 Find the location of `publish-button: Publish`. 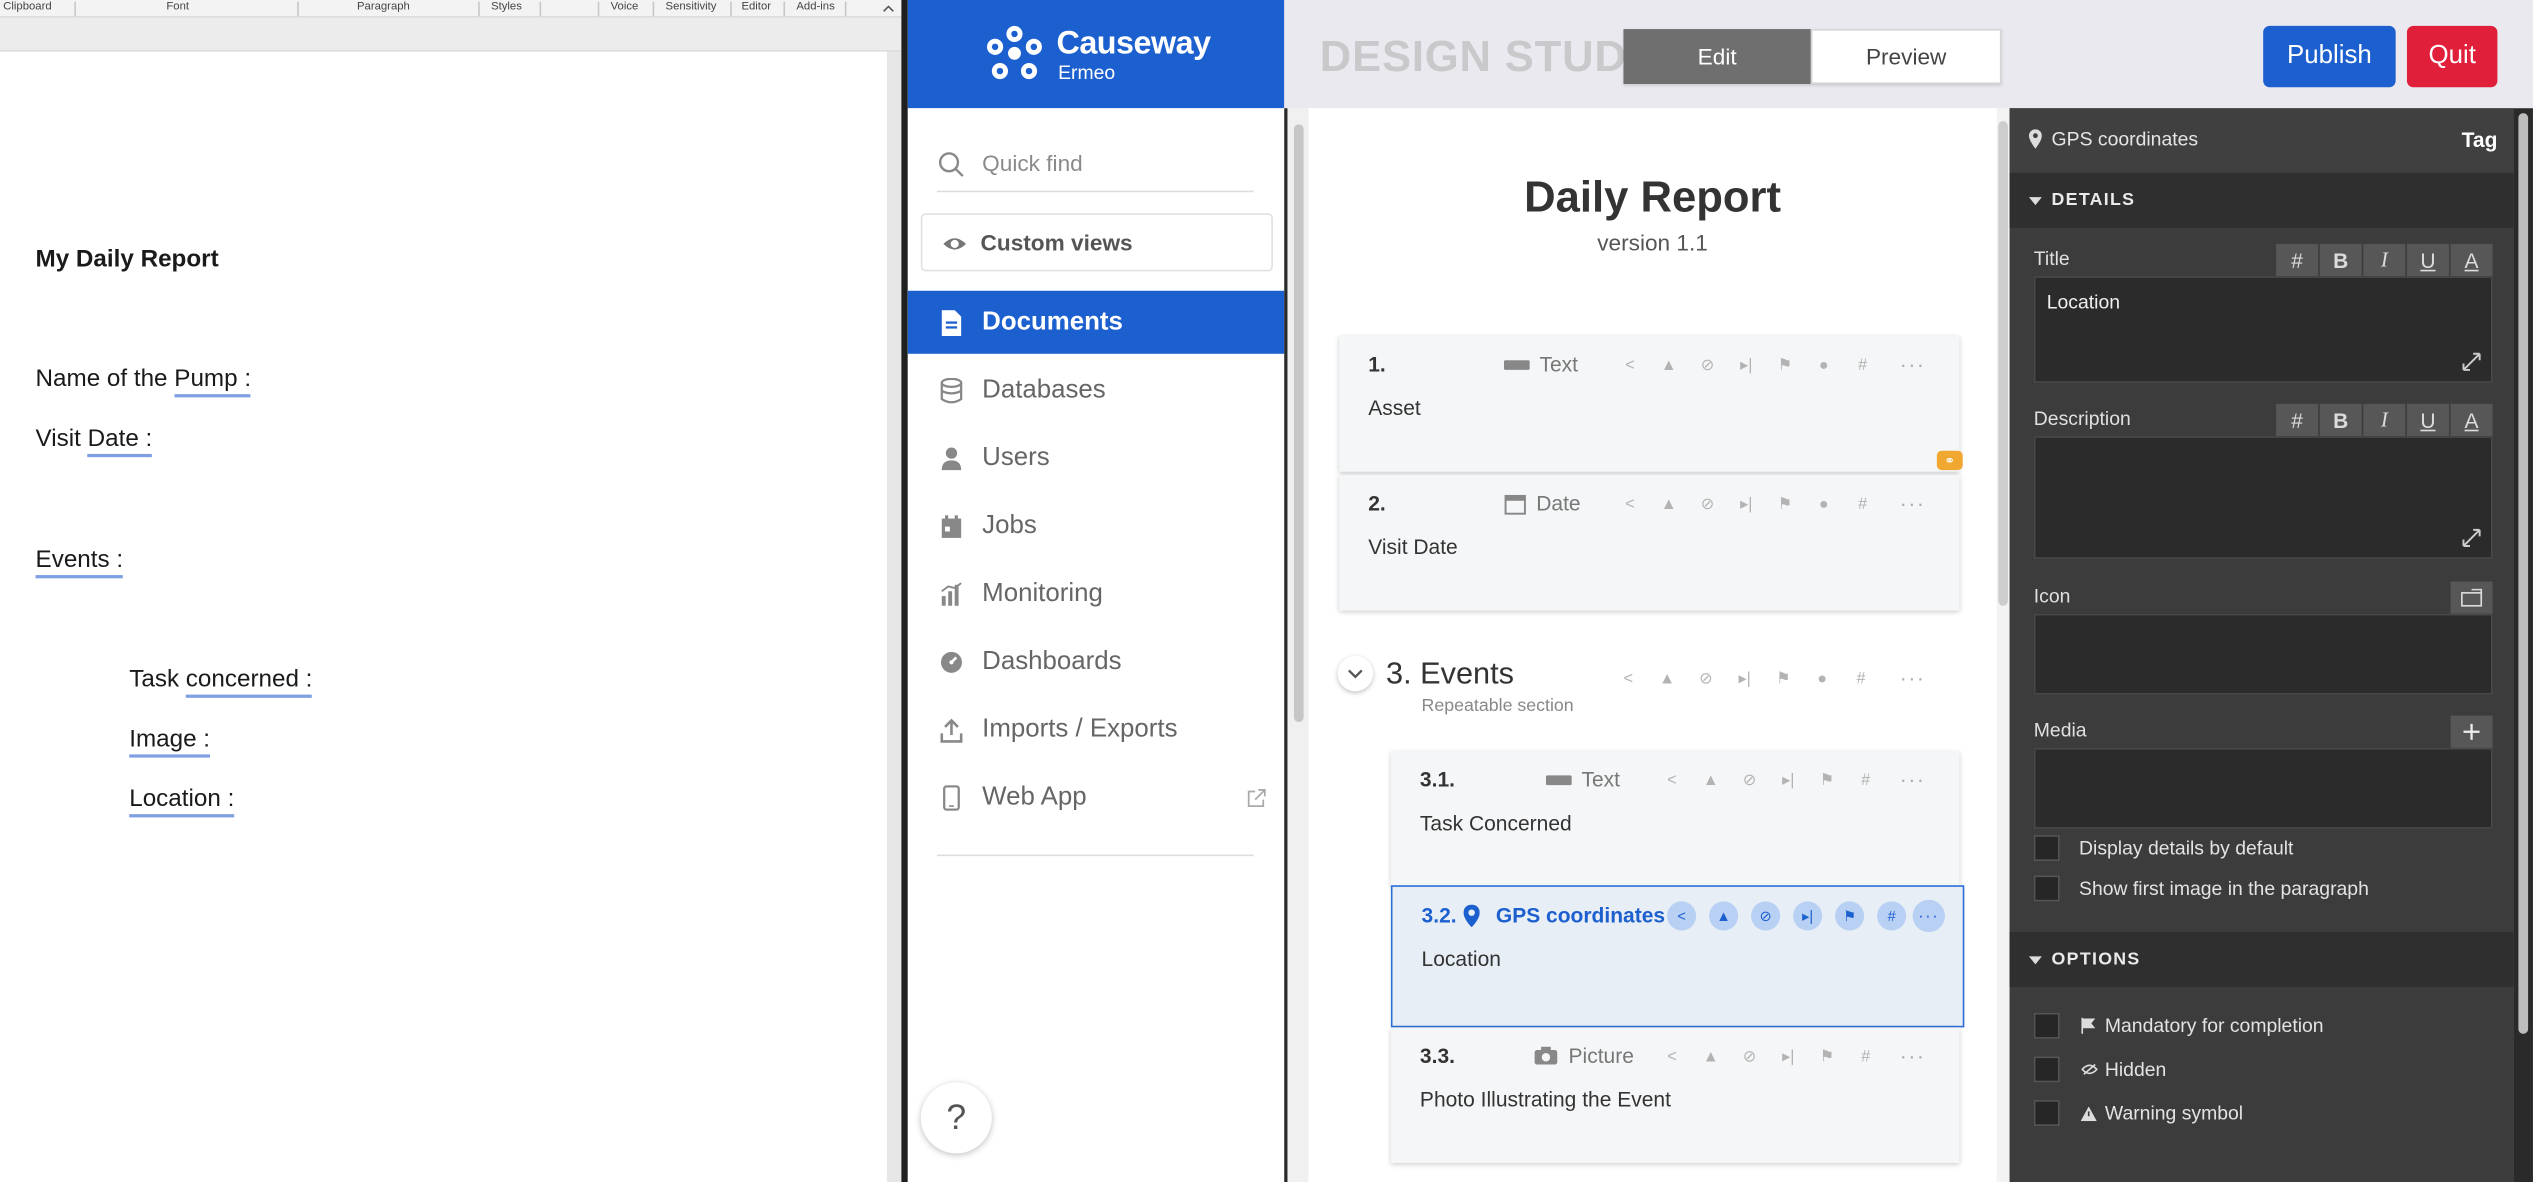

publish-button: Publish is located at coordinates (2329, 56).